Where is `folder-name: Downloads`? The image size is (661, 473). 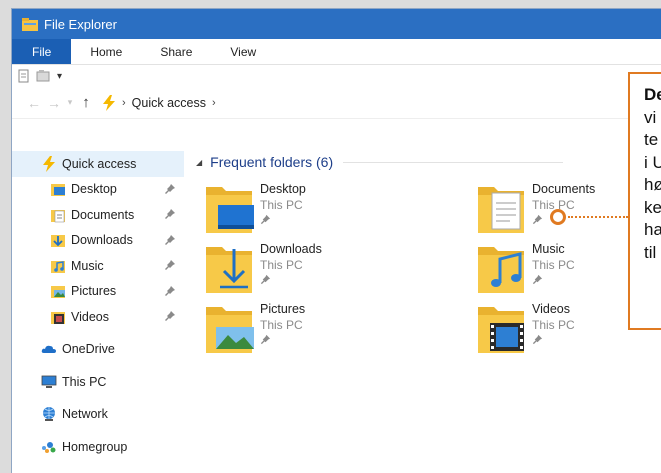 folder-name: Downloads is located at coordinates (291, 249).